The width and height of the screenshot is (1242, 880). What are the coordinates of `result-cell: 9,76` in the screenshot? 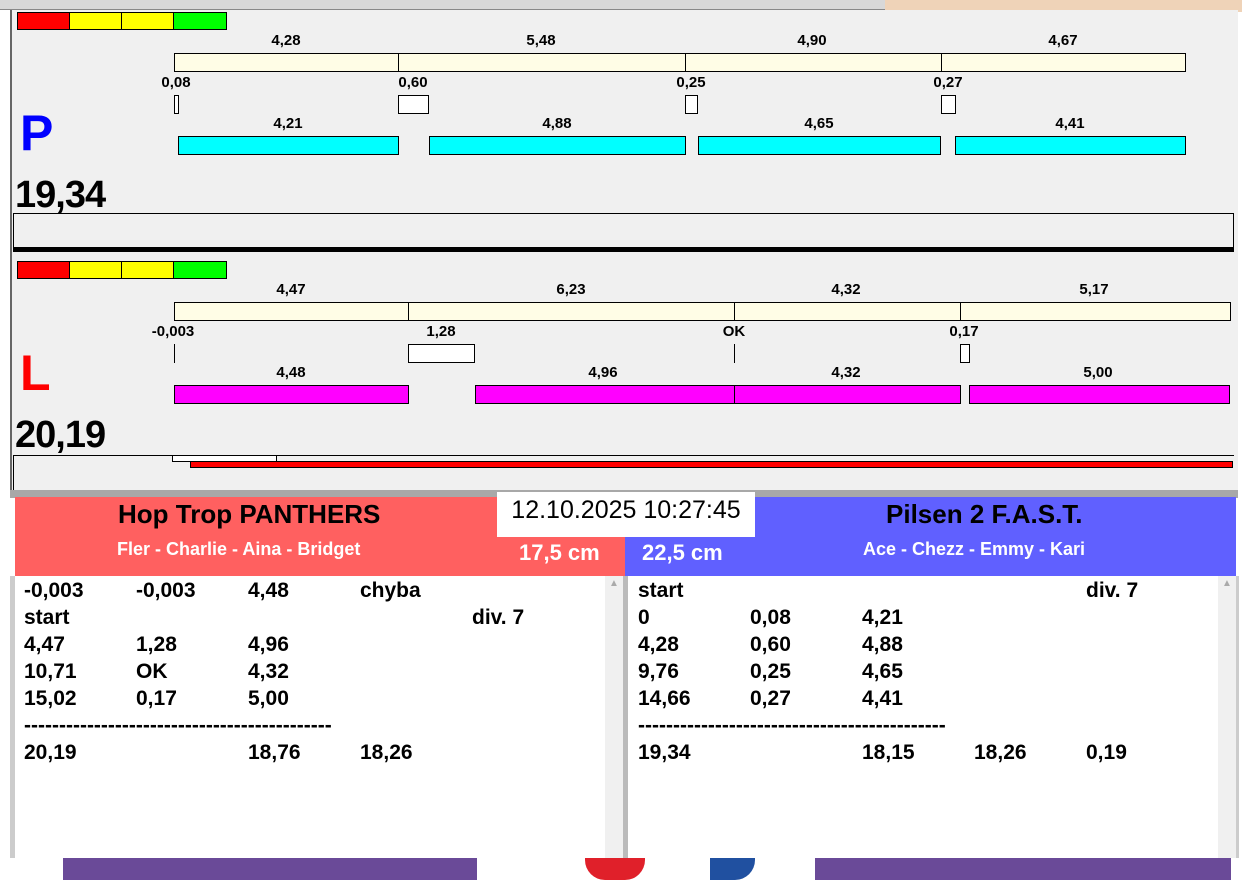 It's located at (658, 671).